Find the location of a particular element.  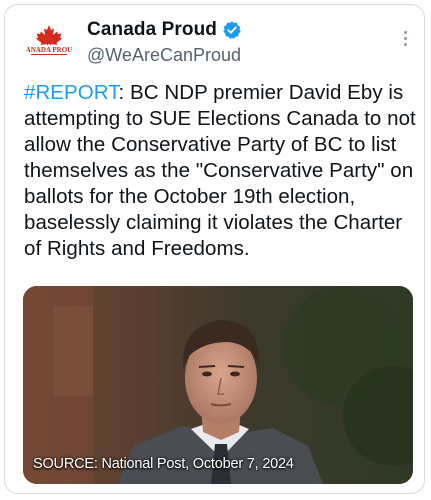

hashtag-link: #REPORT is located at coordinates (71, 92).